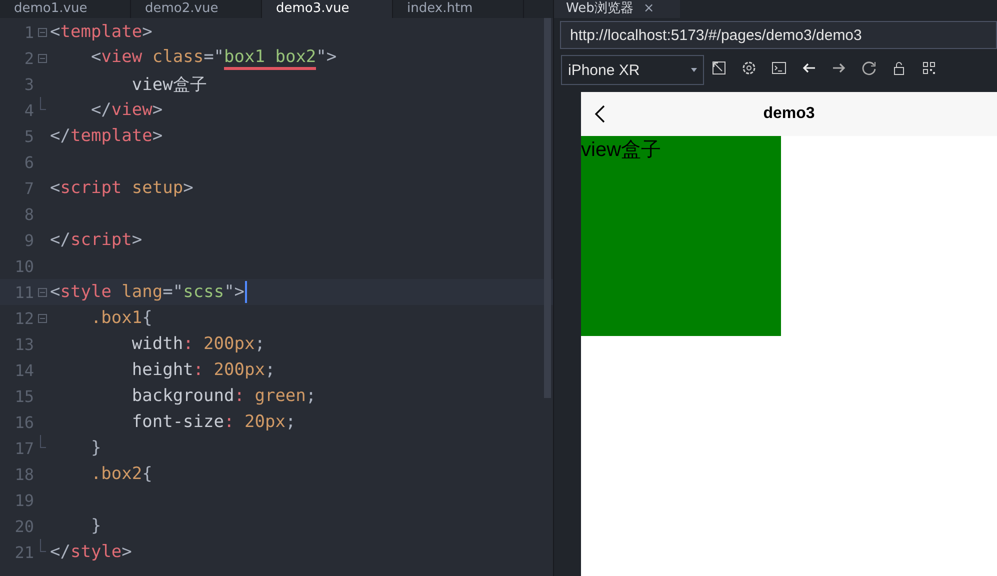 This screenshot has width=997, height=576. What do you see at coordinates (24, 370) in the screenshot?
I see `line-number: 14` at bounding box center [24, 370].